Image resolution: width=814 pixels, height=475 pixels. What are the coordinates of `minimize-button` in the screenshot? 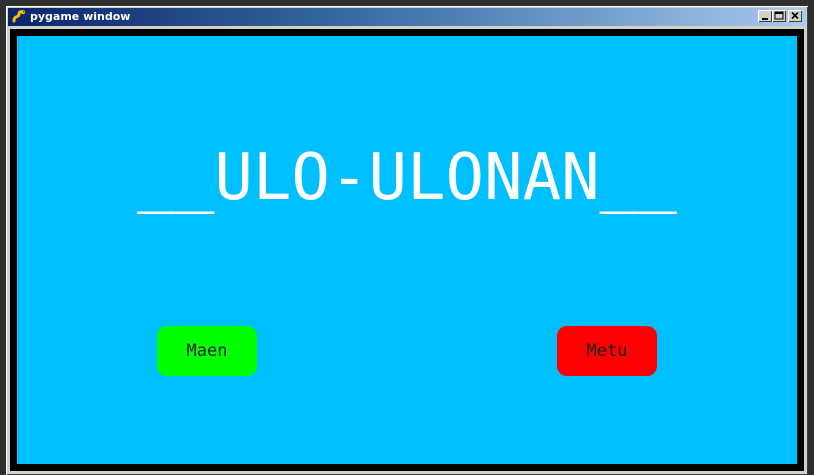 It's located at (765, 16).